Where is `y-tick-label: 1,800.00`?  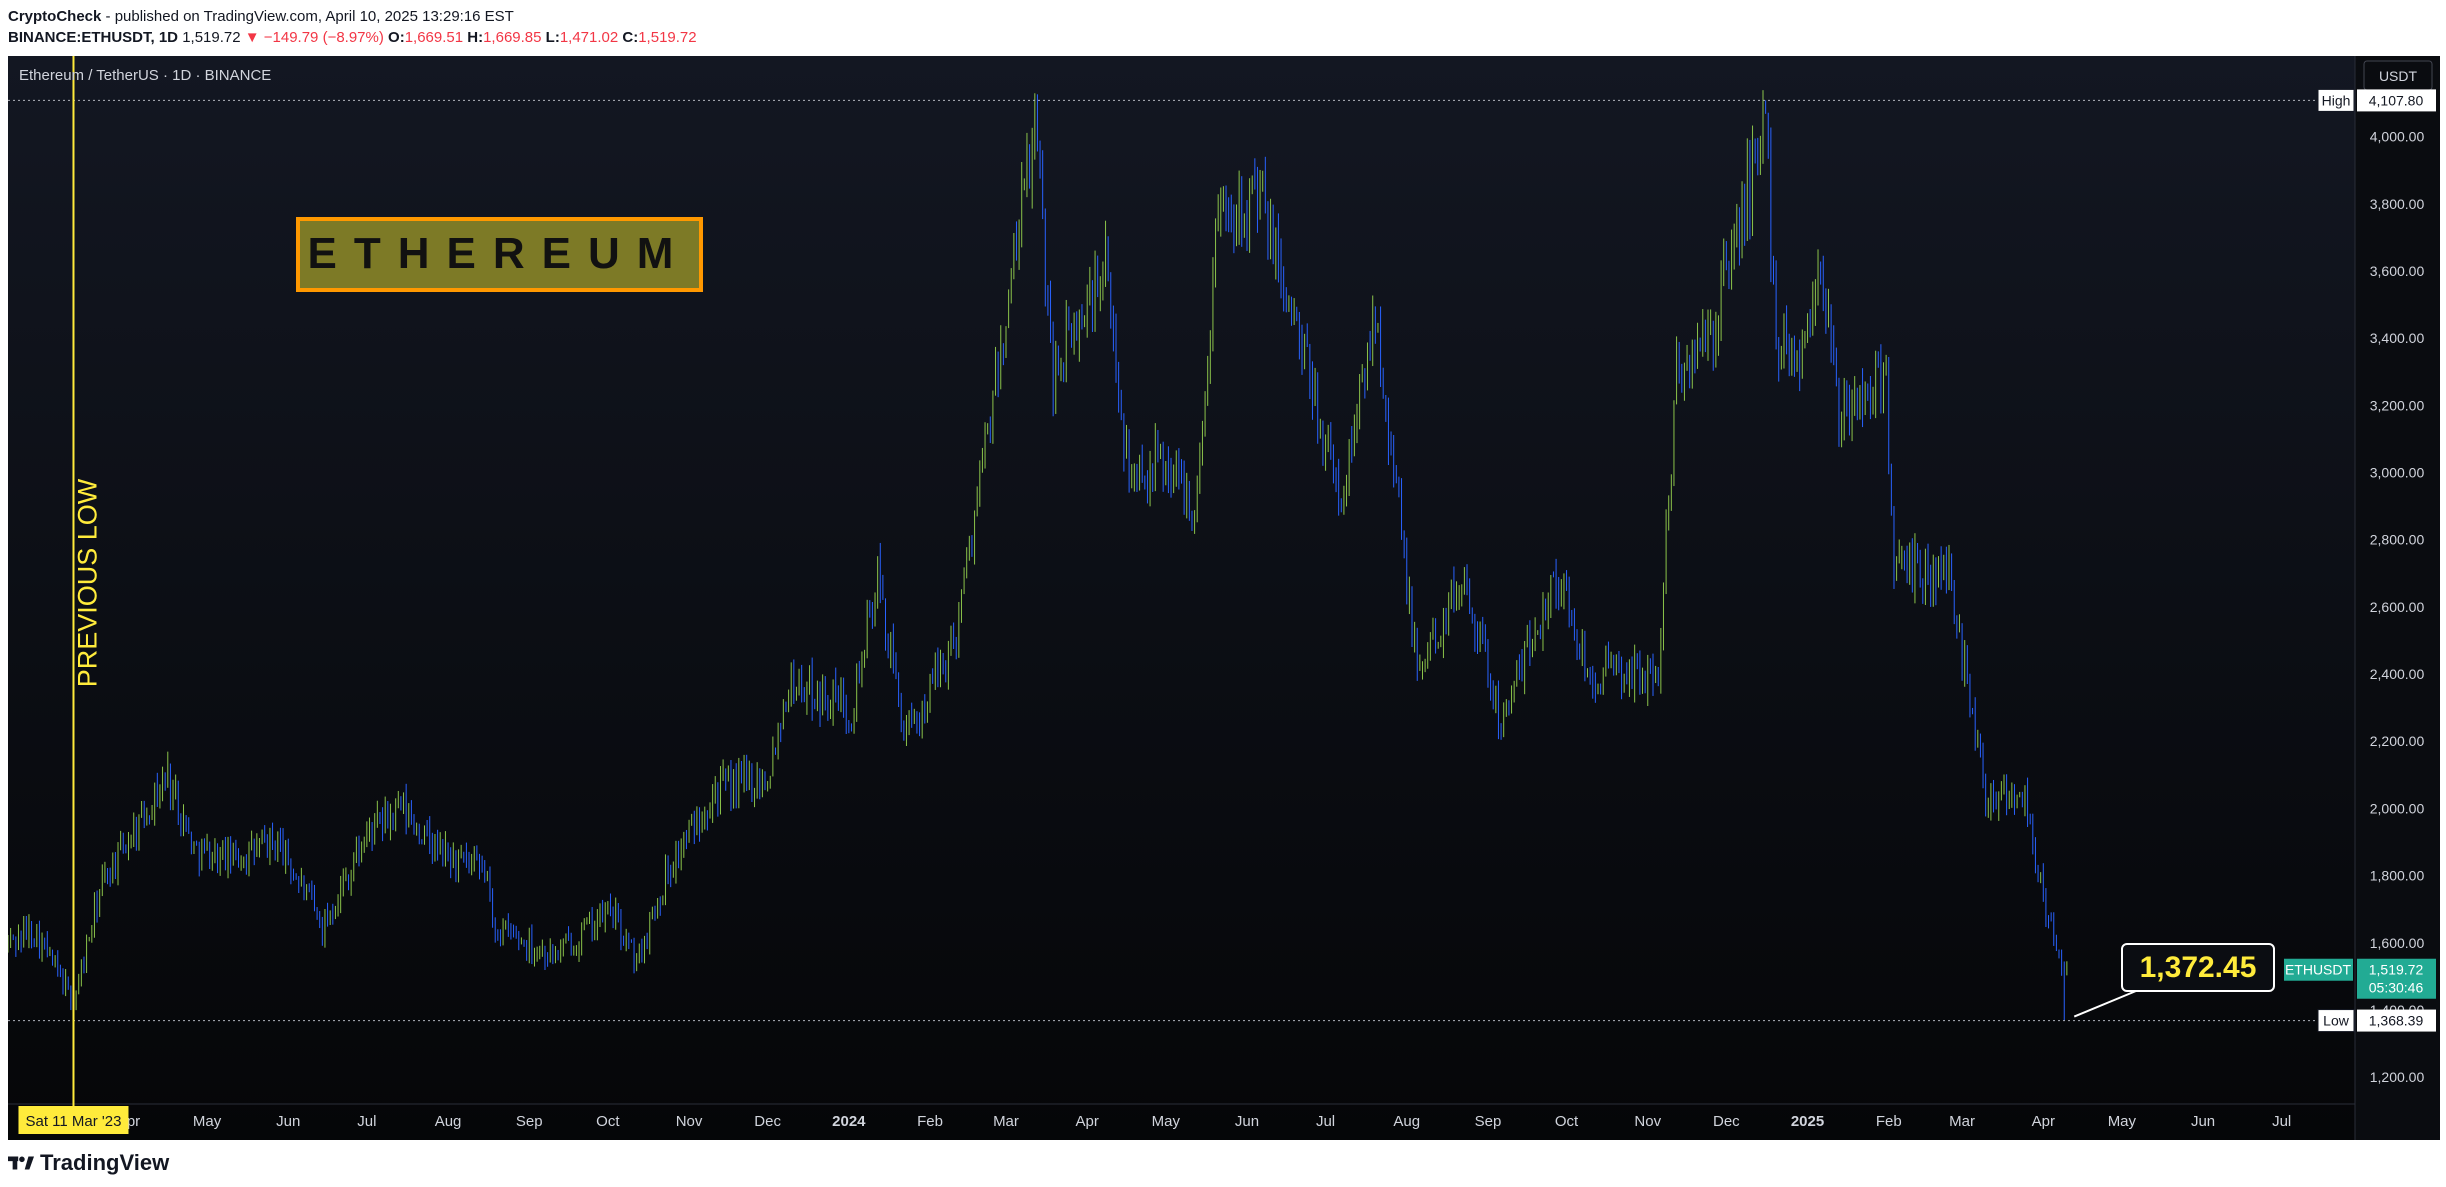 y-tick-label: 1,800.00 is located at coordinates (2397, 876).